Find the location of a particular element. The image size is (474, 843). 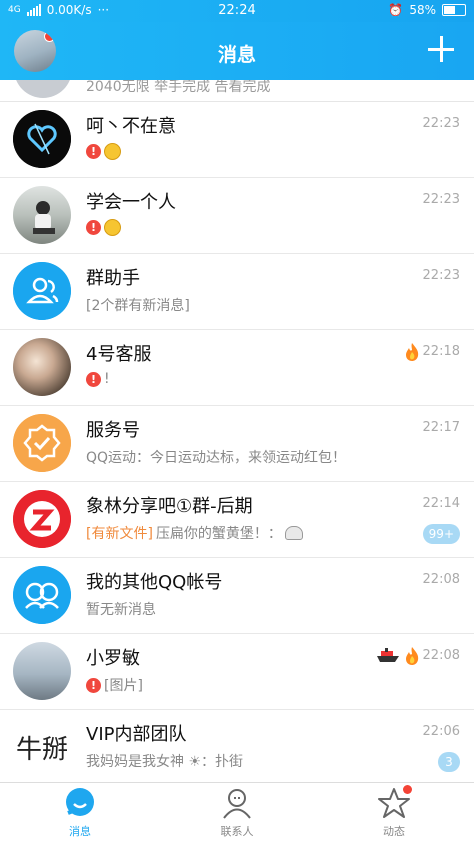

service-badge-icon is located at coordinates (42, 443).